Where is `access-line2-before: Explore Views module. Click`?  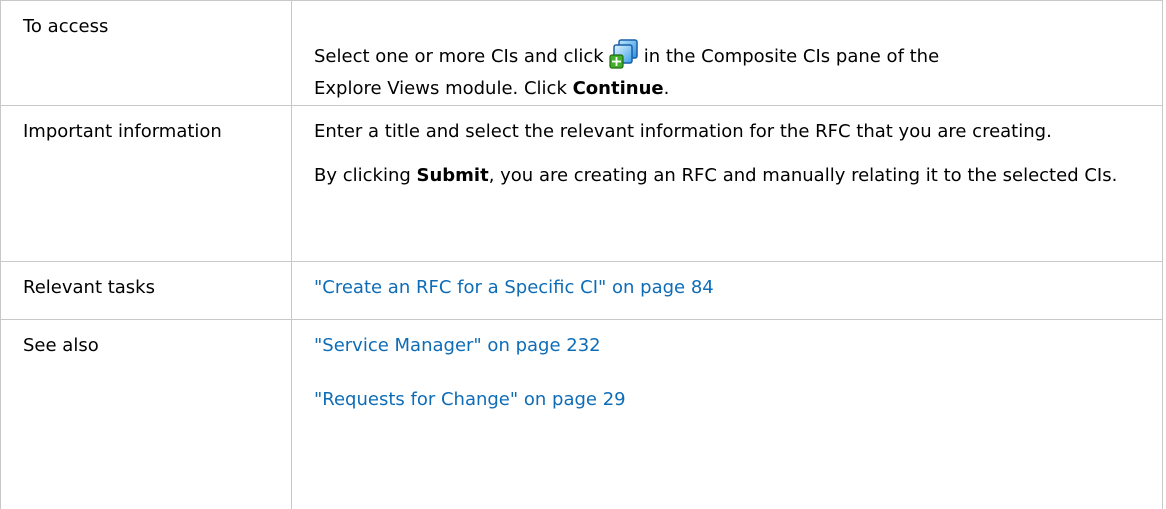
access-line2-before: Explore Views module. Click is located at coordinates (443, 88).